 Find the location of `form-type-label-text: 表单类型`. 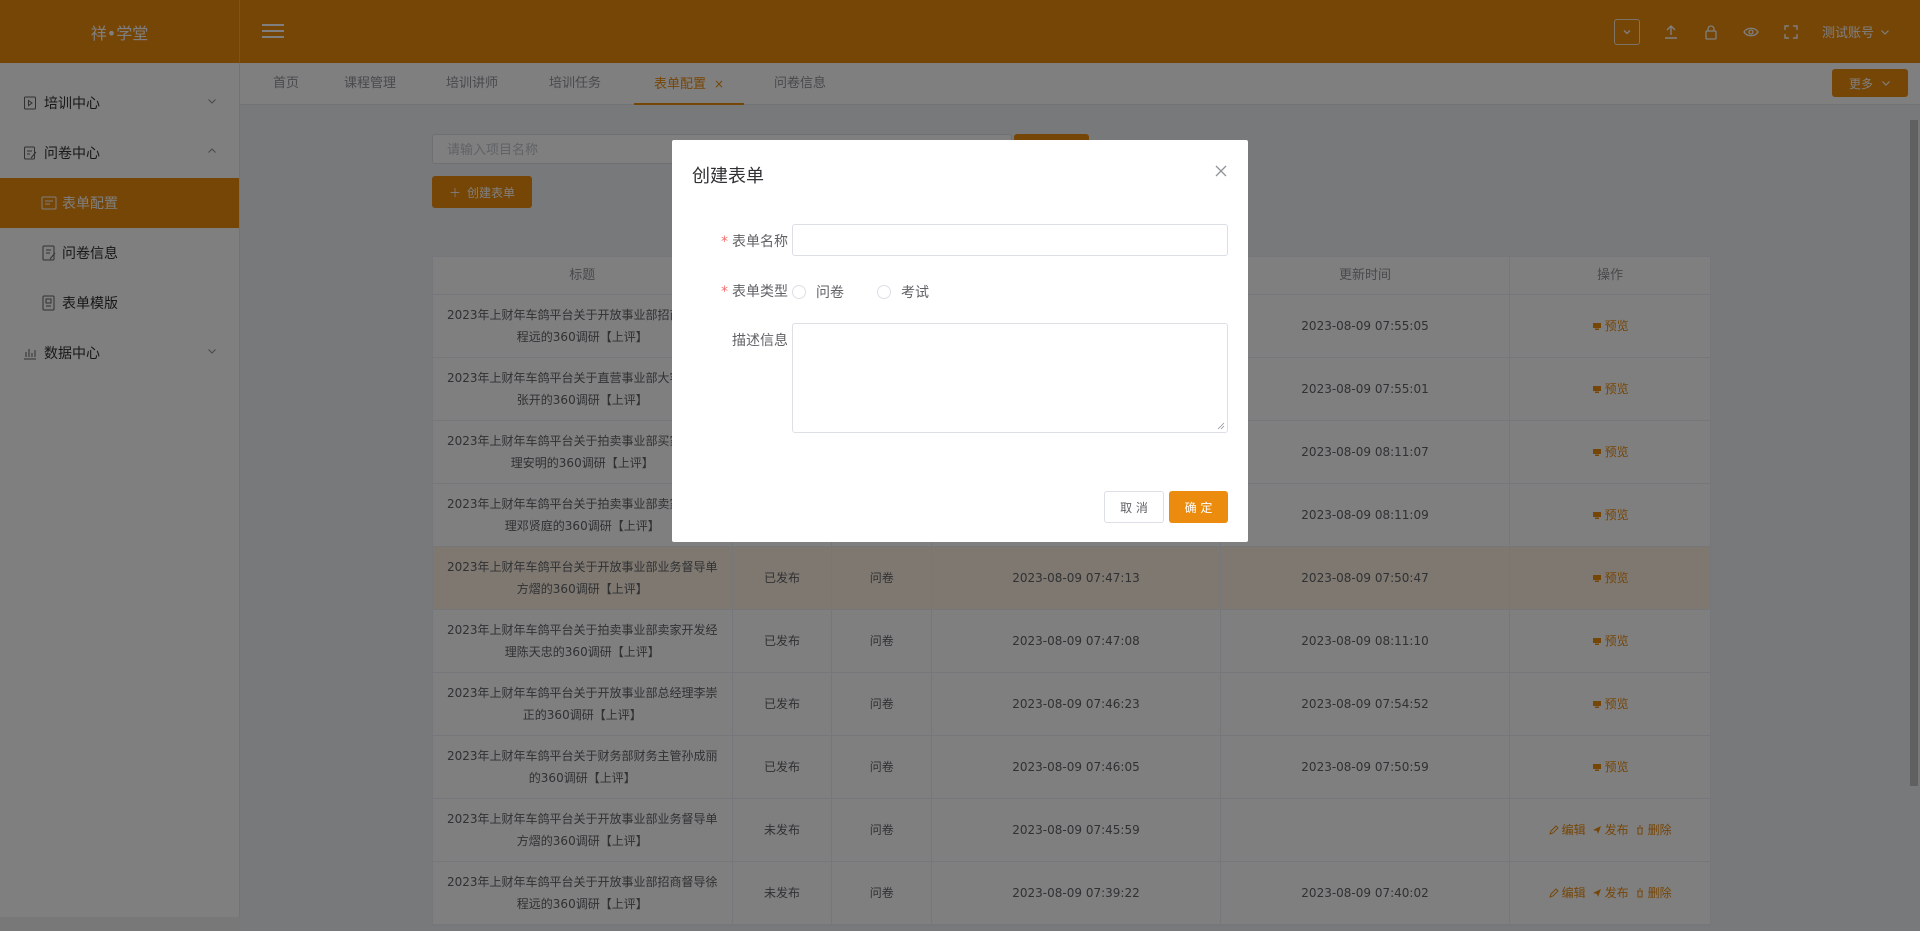

form-type-label-text: 表单类型 is located at coordinates (760, 292).